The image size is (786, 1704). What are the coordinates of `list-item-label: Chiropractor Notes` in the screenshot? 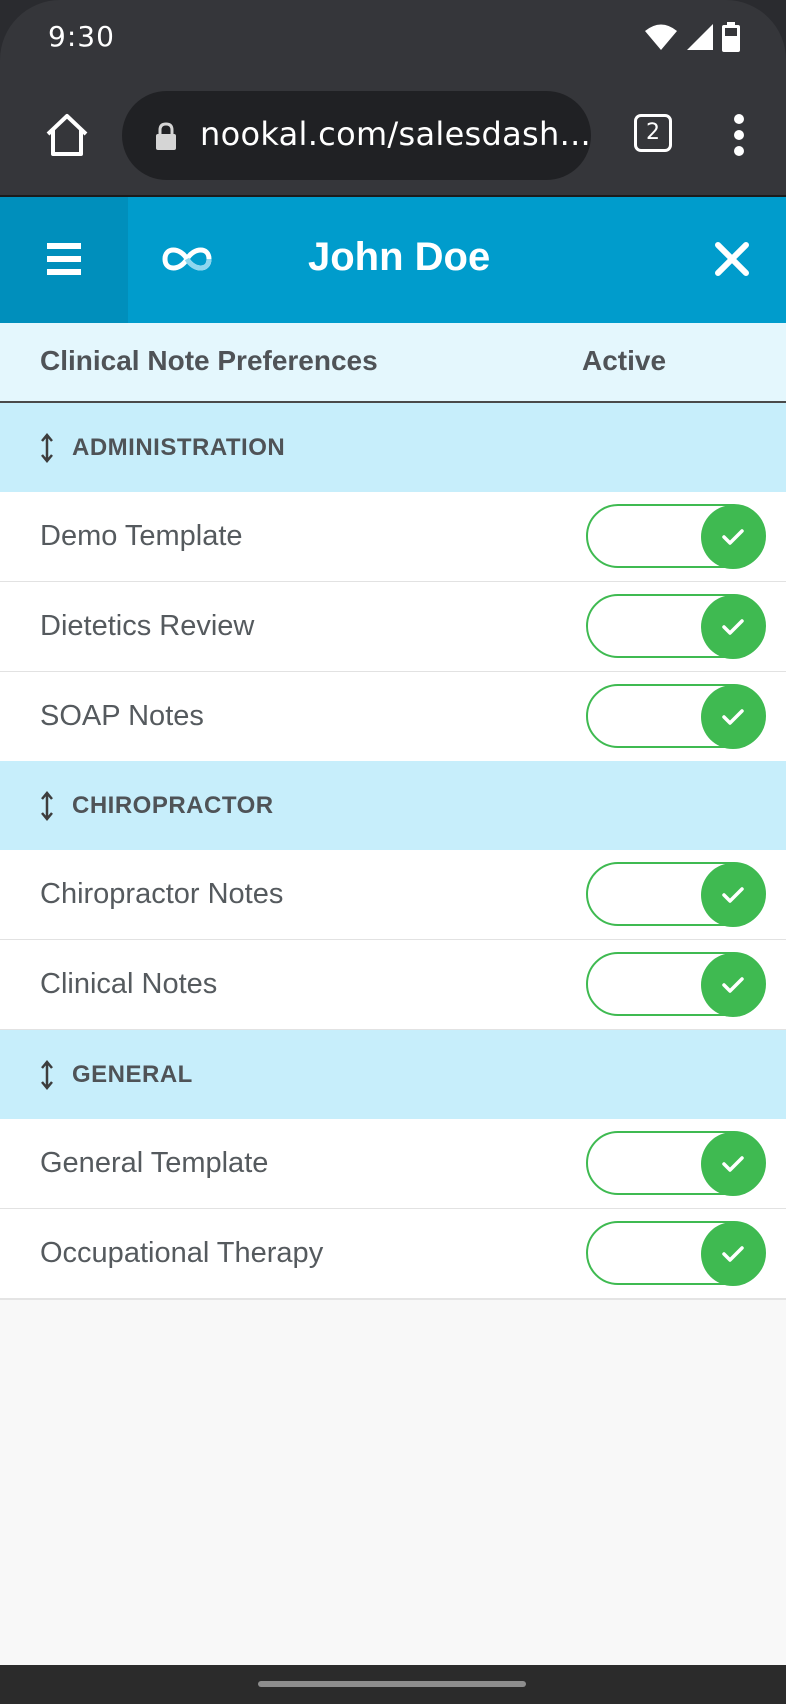 It's located at (162, 894).